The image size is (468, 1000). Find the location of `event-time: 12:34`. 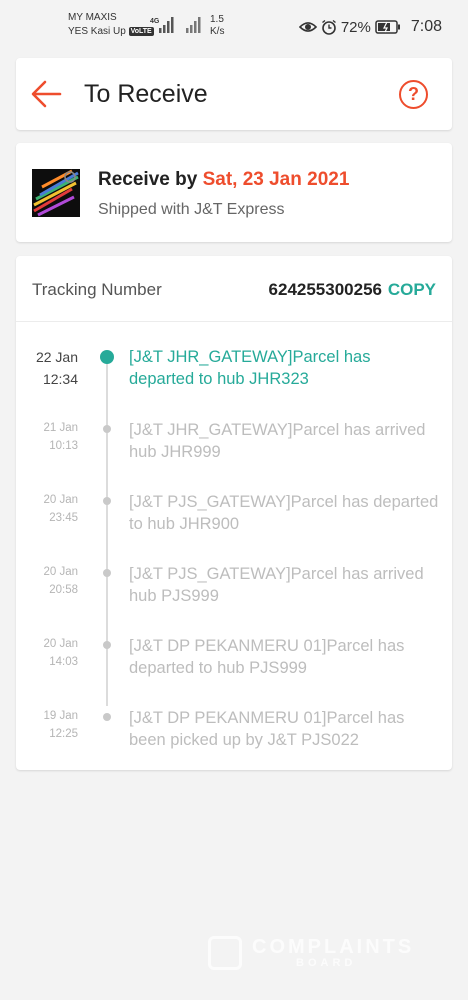

event-time: 12:34 is located at coordinates (60, 379).